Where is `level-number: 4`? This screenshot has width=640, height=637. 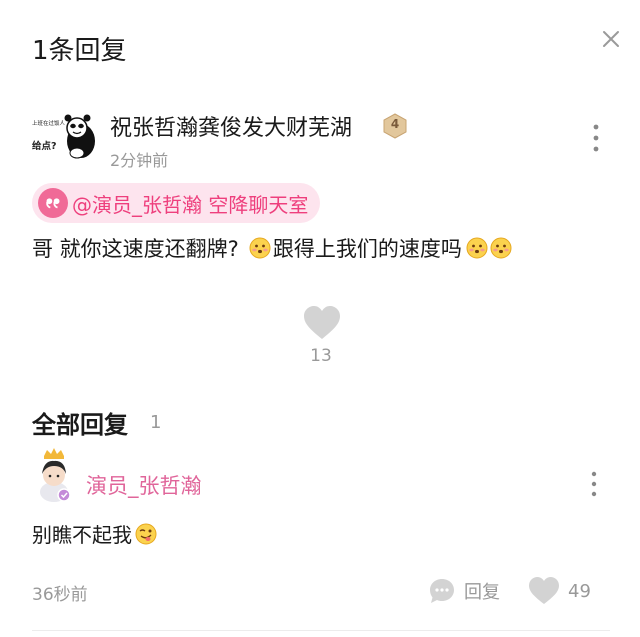
level-number: 4 is located at coordinates (395, 124).